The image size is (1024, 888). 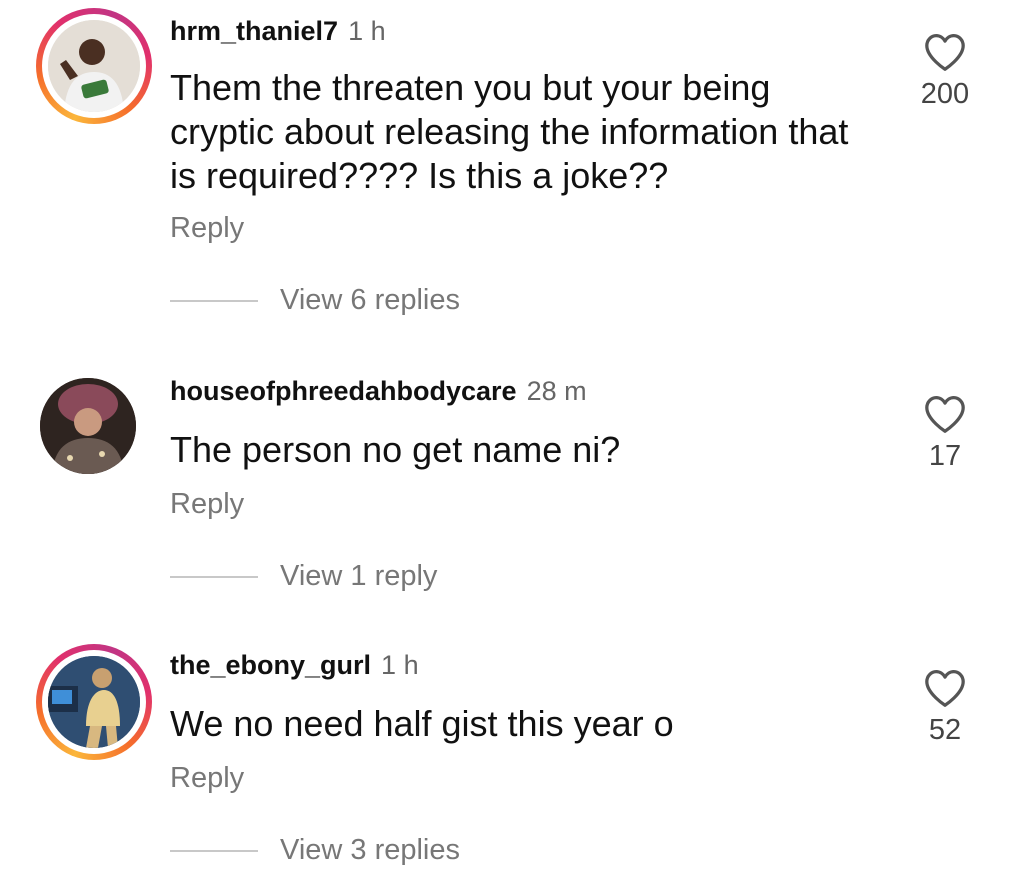 What do you see at coordinates (343, 391) in the screenshot?
I see `username: houseofphreedahbodycare` at bounding box center [343, 391].